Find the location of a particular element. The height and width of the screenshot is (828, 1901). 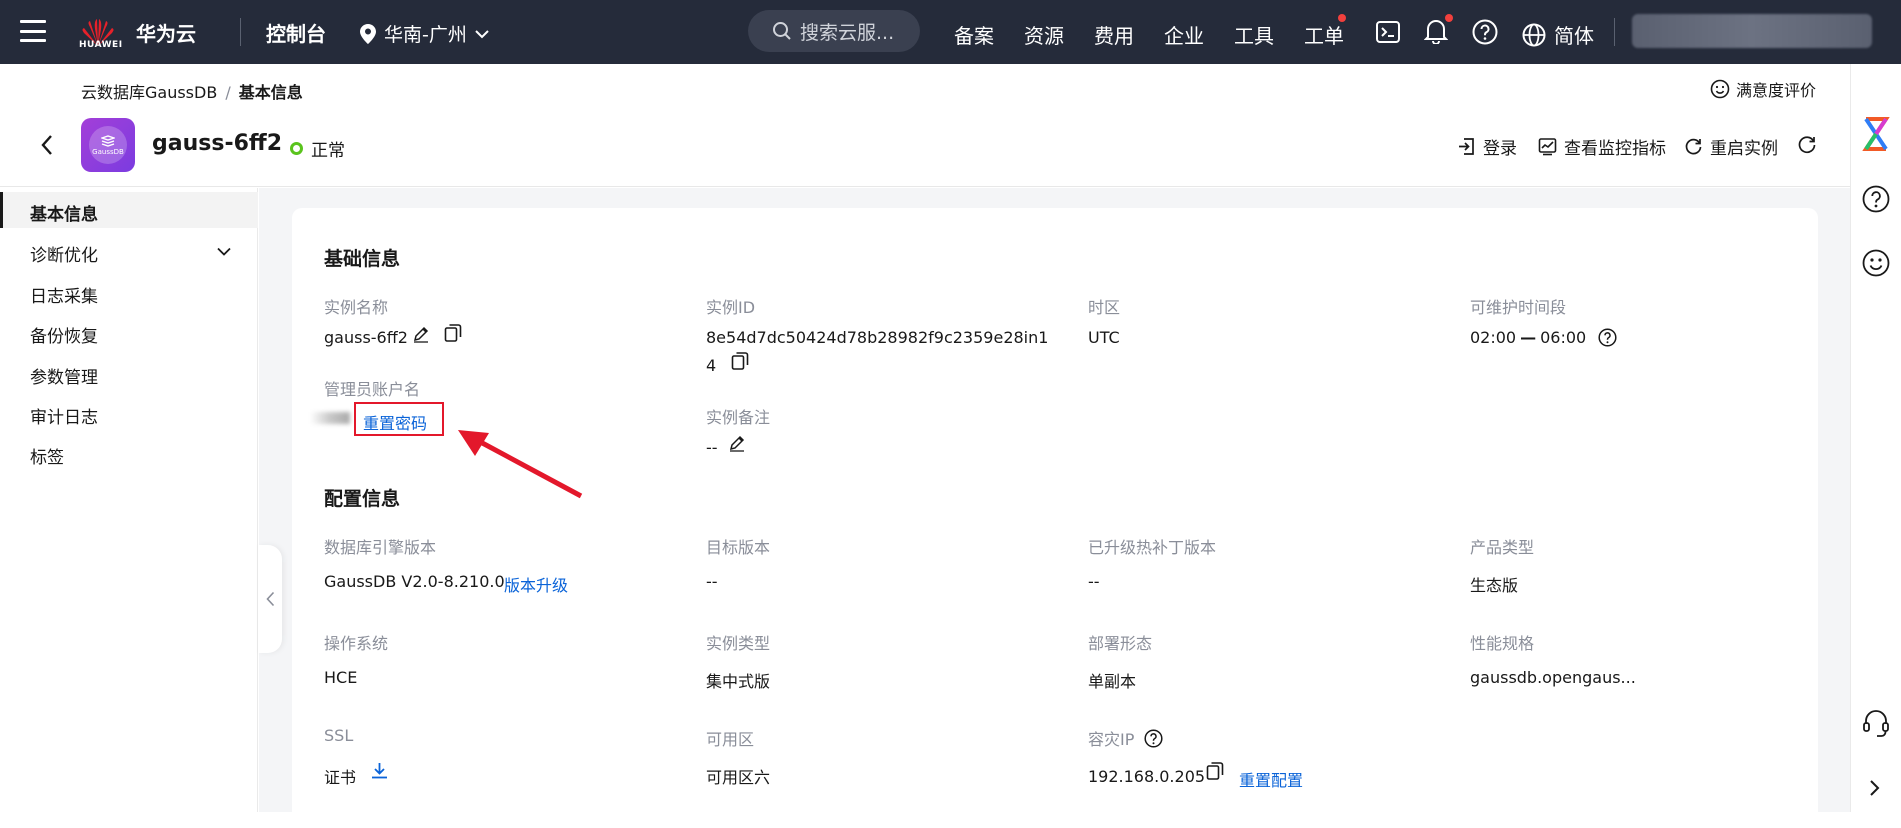

location-pin-icon is located at coordinates (368, 33).